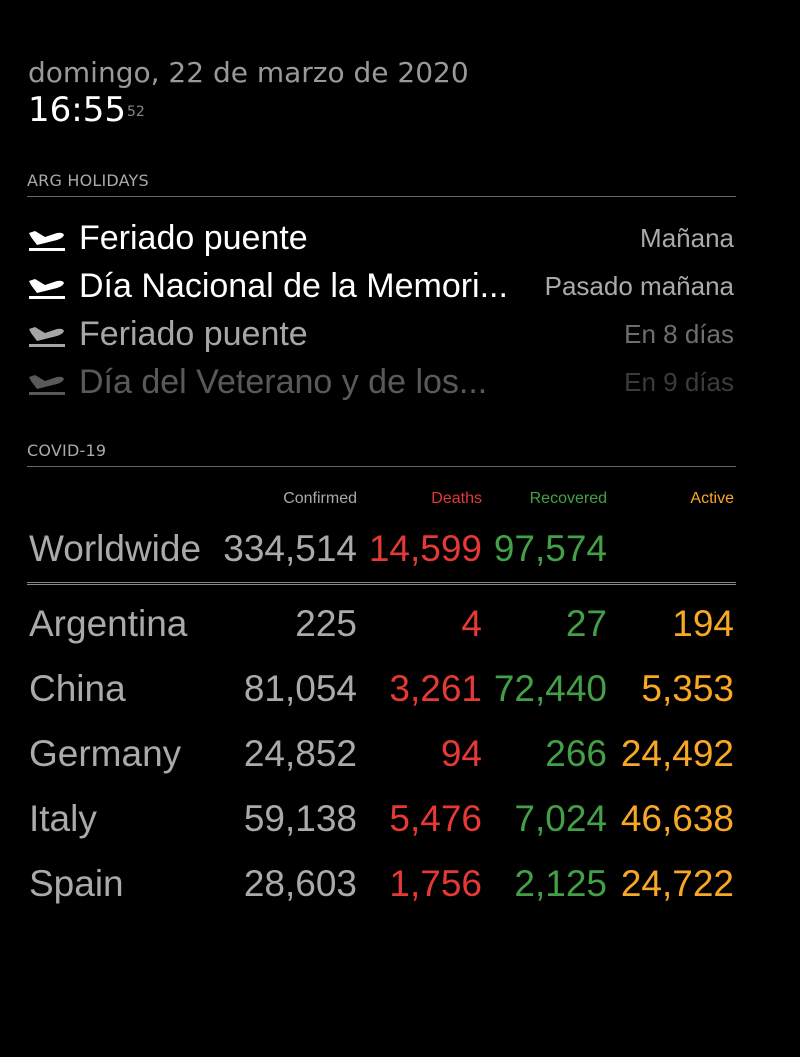 The width and height of the screenshot is (800, 1057). Describe the element at coordinates (677, 883) in the screenshot. I see `active-value: 24,722` at that location.